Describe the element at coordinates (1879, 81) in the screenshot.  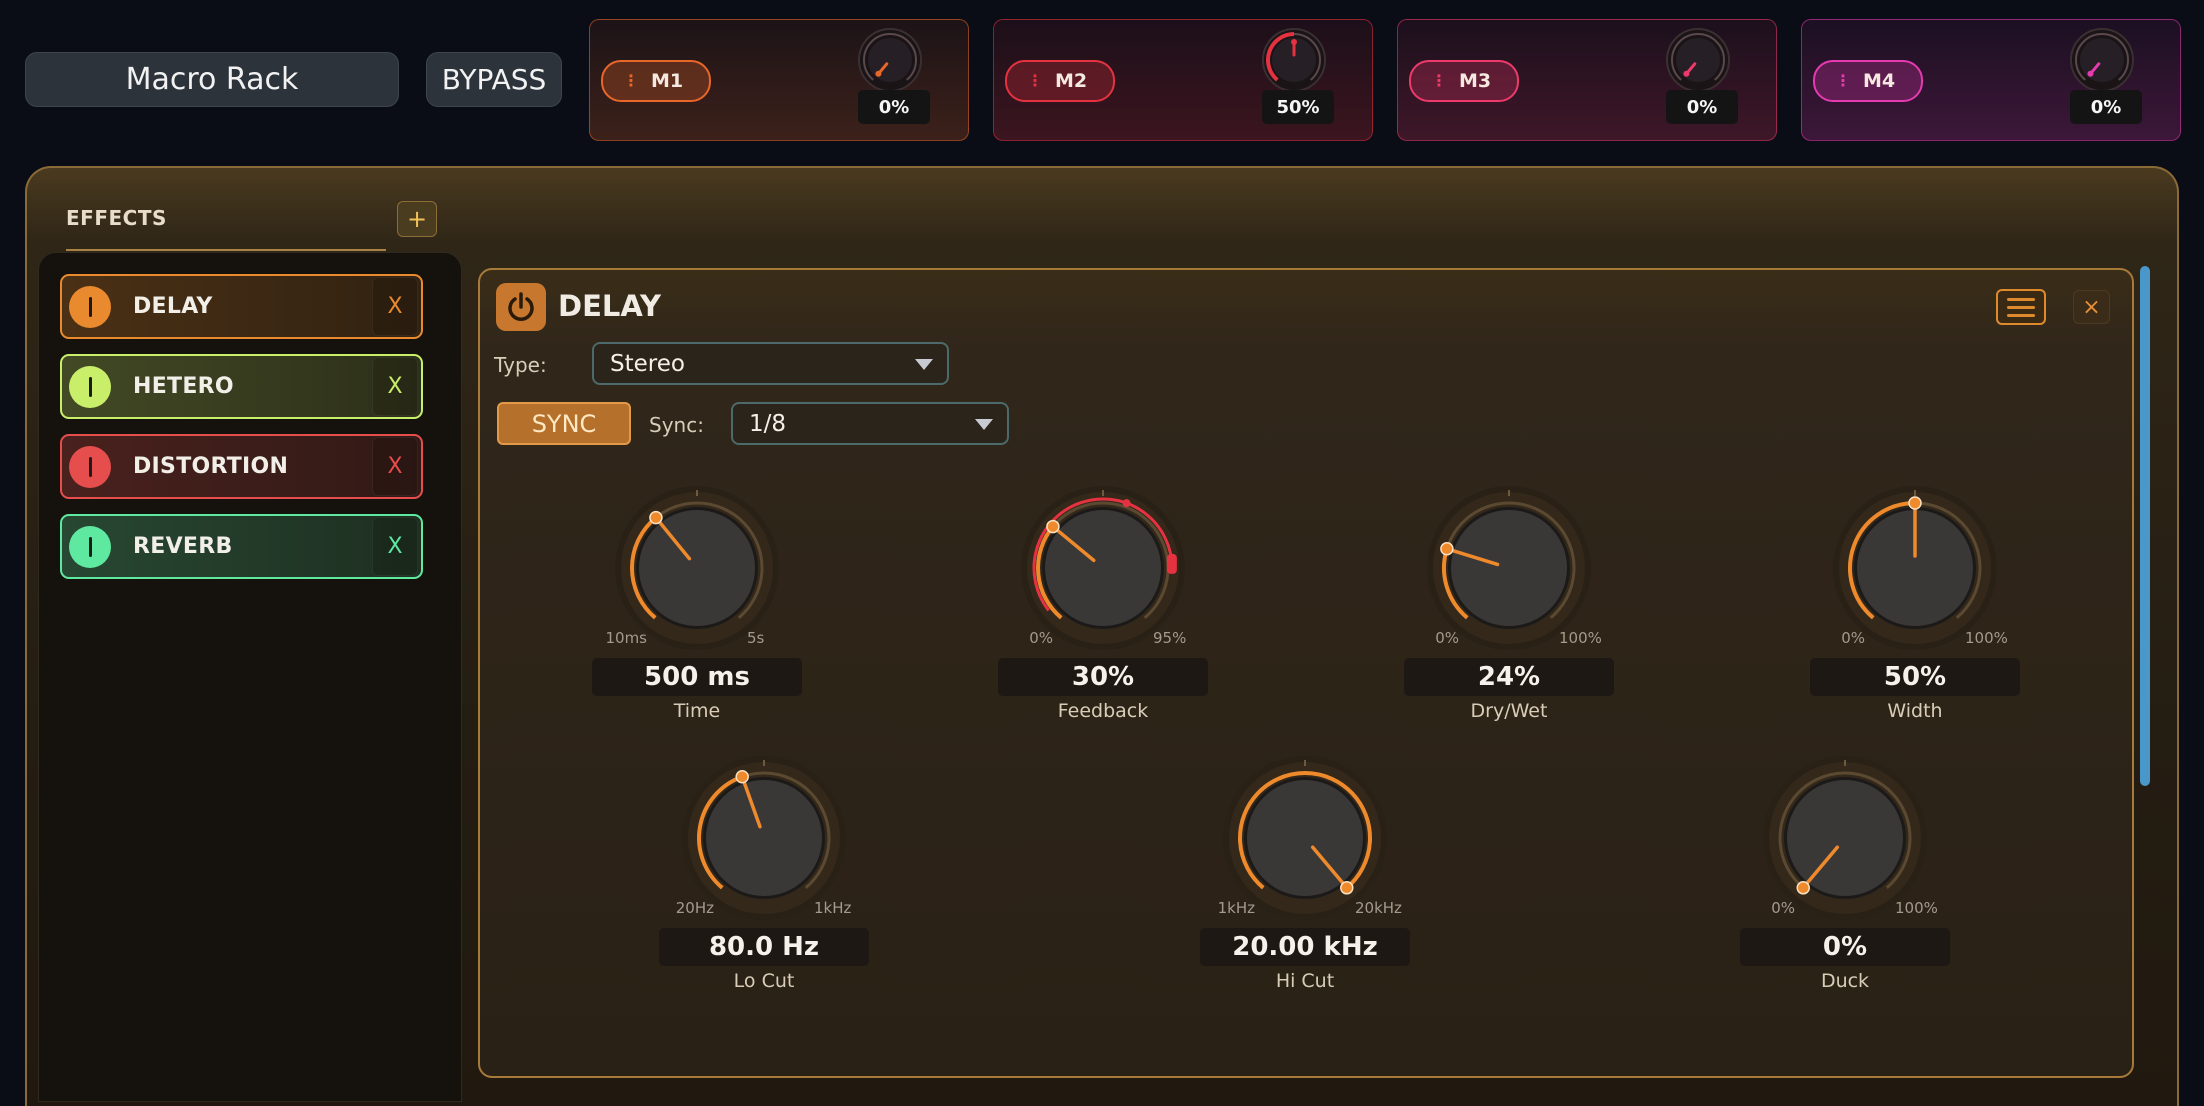
I see `macro-label: M4` at that location.